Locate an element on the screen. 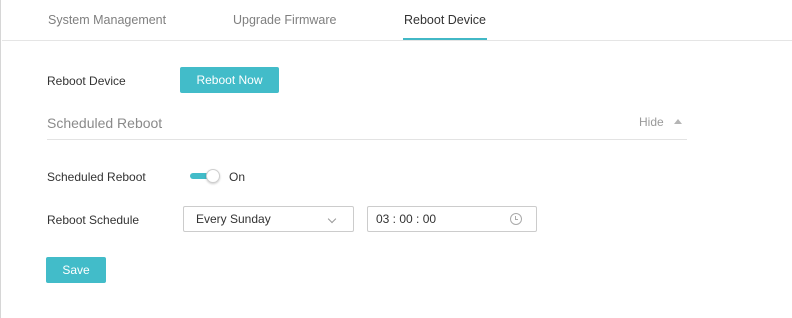 Image resolution: width=792 pixels, height=318 pixels. switch-state-text: On is located at coordinates (237, 177).